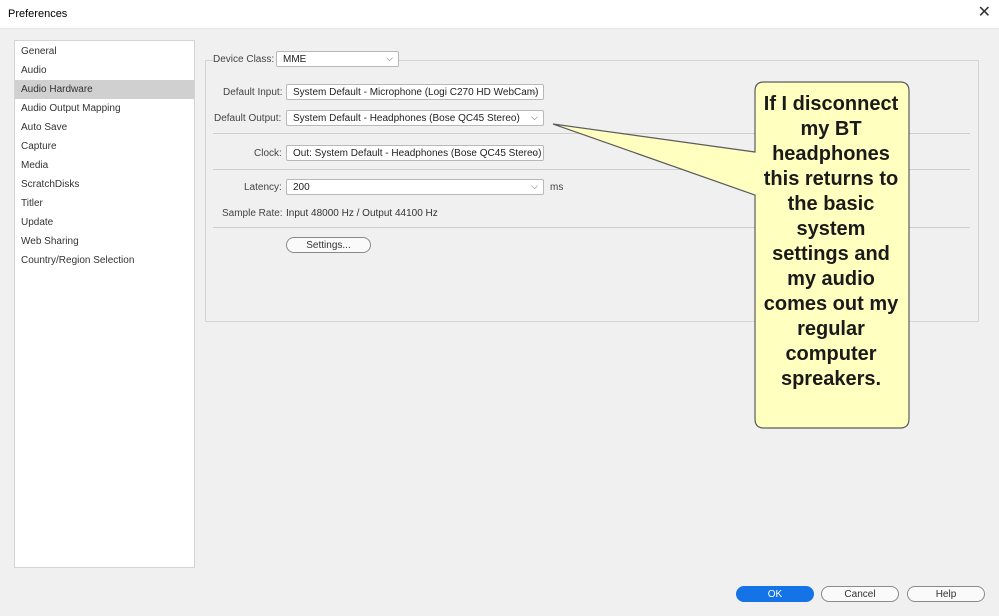  What do you see at coordinates (389, 58) in the screenshot?
I see `chevron-down-icon: ⌵` at bounding box center [389, 58].